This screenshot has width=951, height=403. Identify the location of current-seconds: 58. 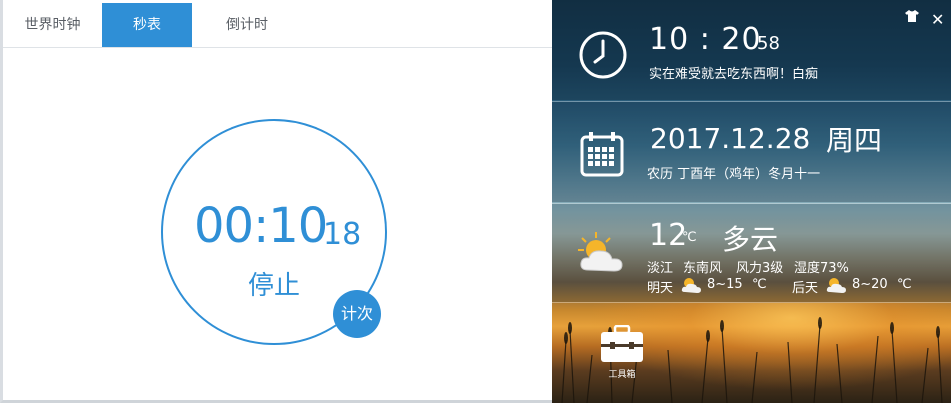
(768, 43).